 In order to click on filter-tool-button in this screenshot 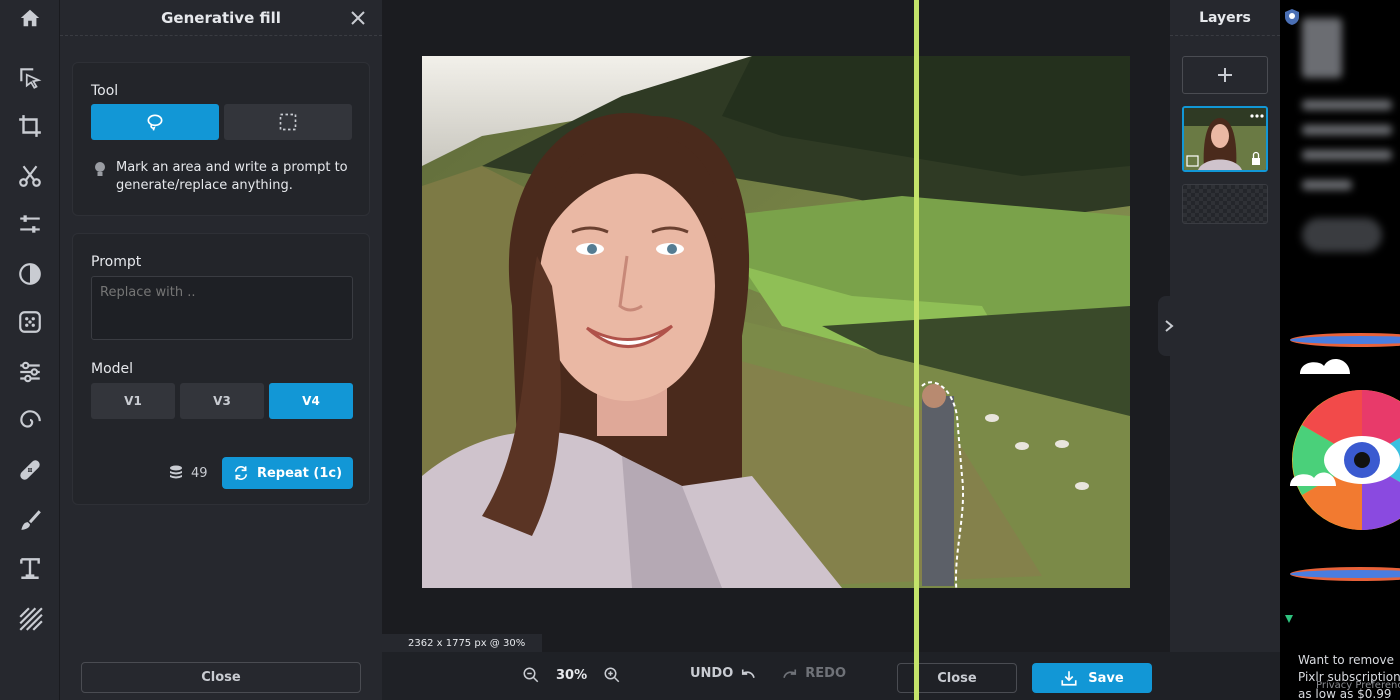, I will do `click(30, 274)`.